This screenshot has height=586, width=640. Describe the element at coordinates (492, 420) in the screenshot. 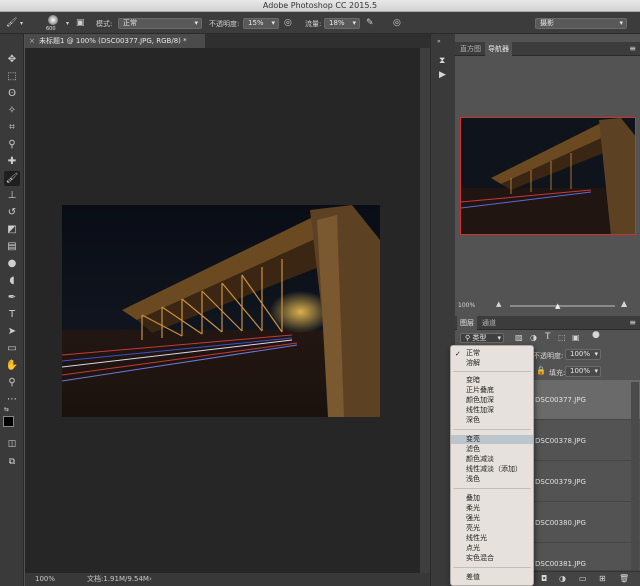

I see `blend-option-darker-color: 深色` at that location.